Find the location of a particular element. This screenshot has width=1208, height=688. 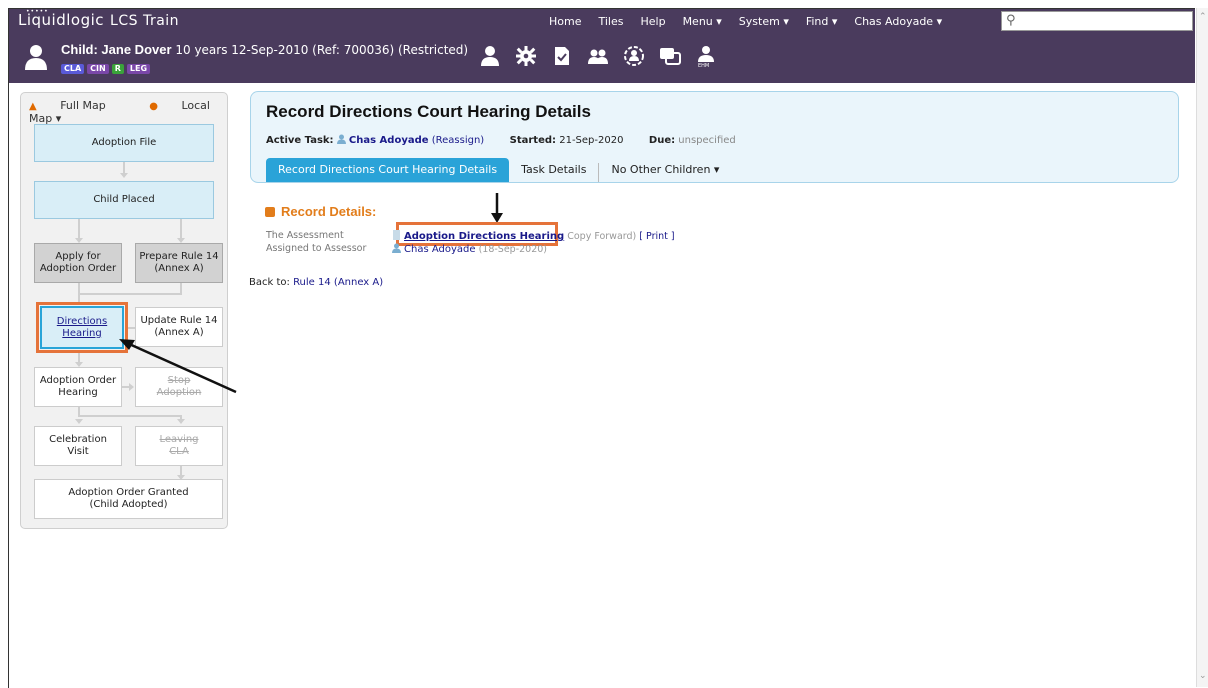

due-value: unspecified is located at coordinates (707, 140).